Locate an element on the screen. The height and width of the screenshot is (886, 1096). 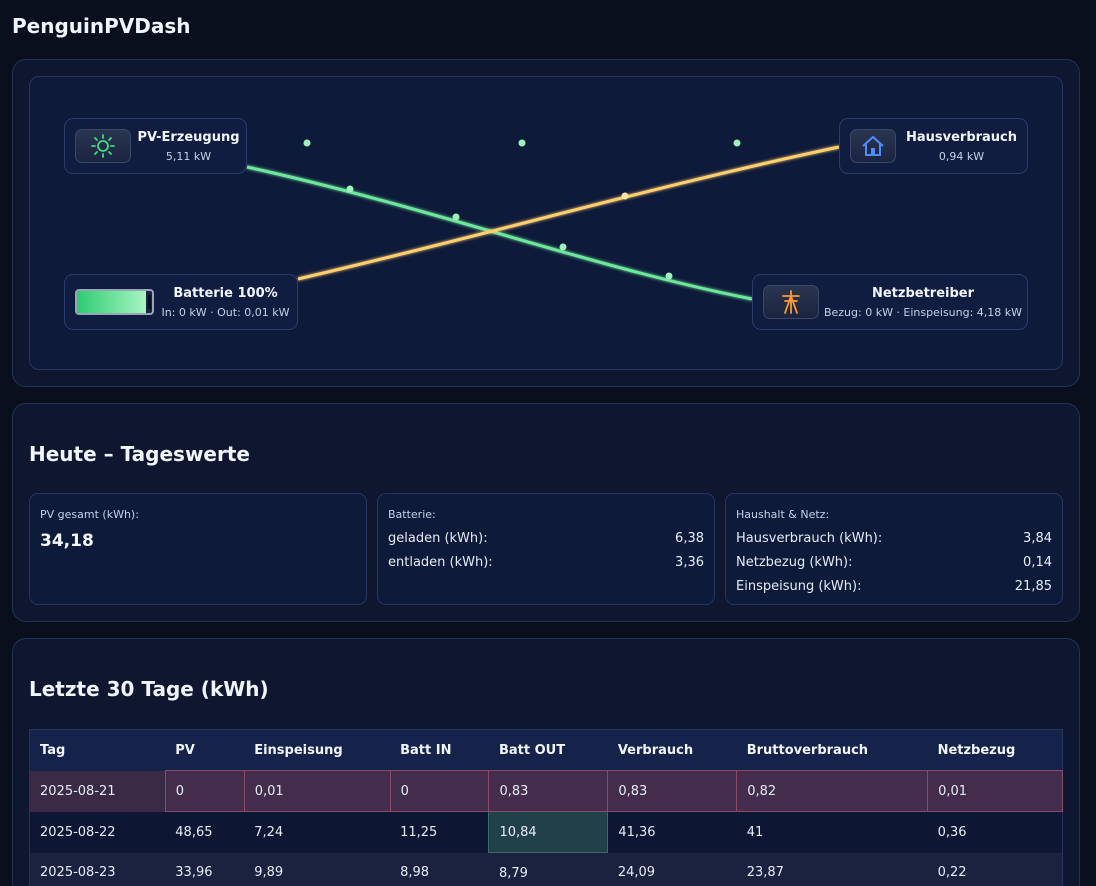
battery-icon is located at coordinates (114, 302).